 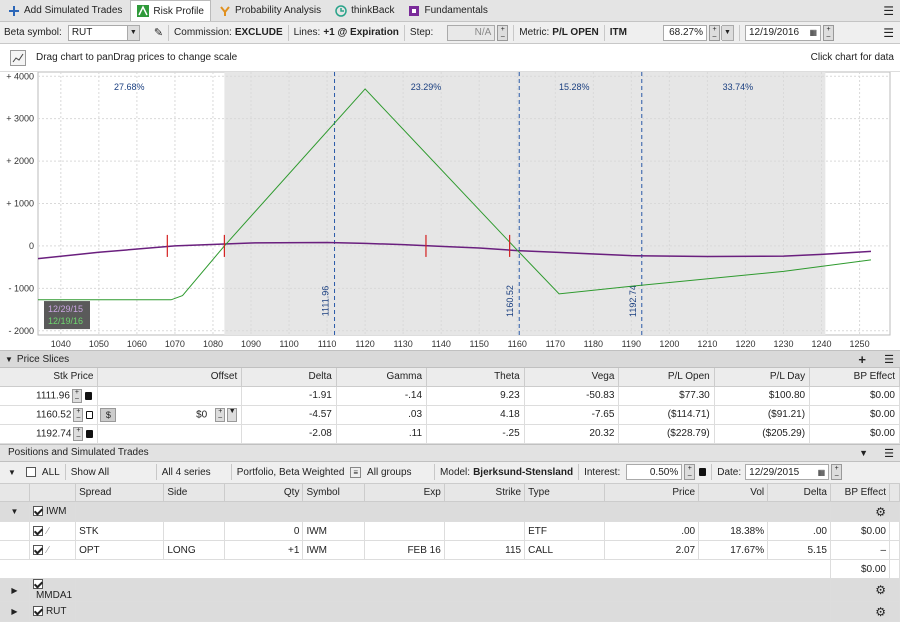 What do you see at coordinates (685, 32) in the screenshot?
I see `itm-field: 68.27%` at bounding box center [685, 32].